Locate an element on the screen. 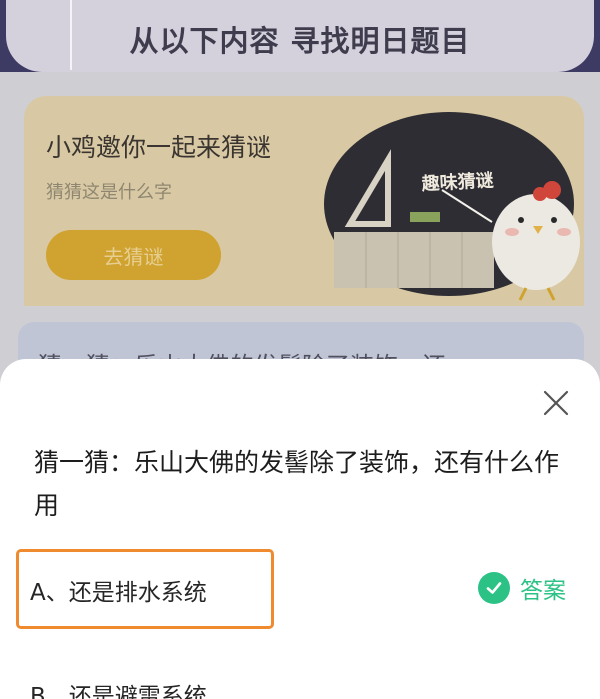 The image size is (600, 699). answer-badge: 答案 is located at coordinates (522, 588).